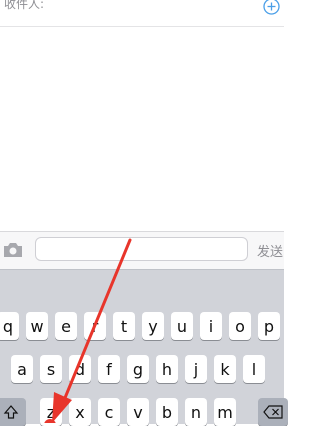 Image resolution: width=320 pixels, height=426 pixels. What do you see at coordinates (51, 369) in the screenshot?
I see `key-s: s` at bounding box center [51, 369].